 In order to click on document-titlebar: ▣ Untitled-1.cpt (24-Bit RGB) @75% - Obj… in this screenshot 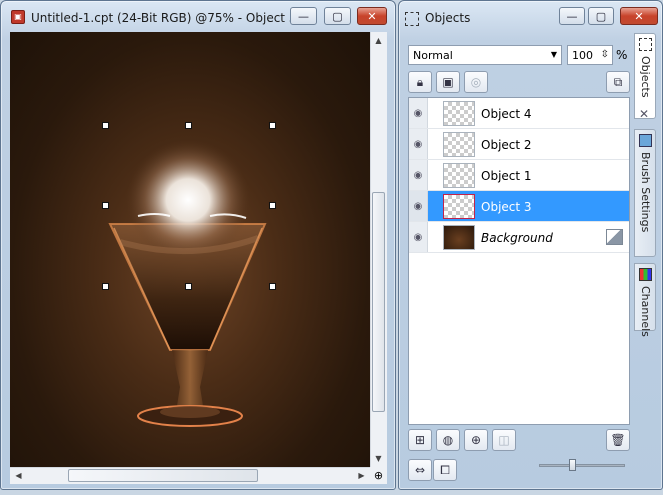, I will do `click(198, 16)`.